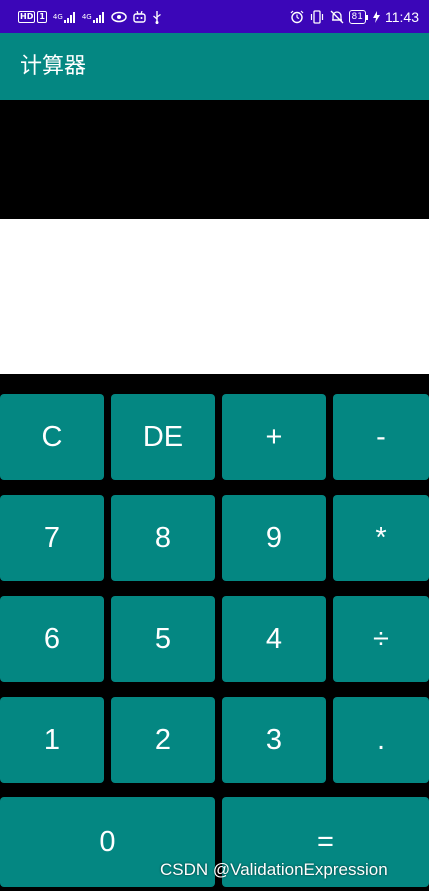  What do you see at coordinates (52, 538) in the screenshot?
I see `digit-7-button: 7` at bounding box center [52, 538].